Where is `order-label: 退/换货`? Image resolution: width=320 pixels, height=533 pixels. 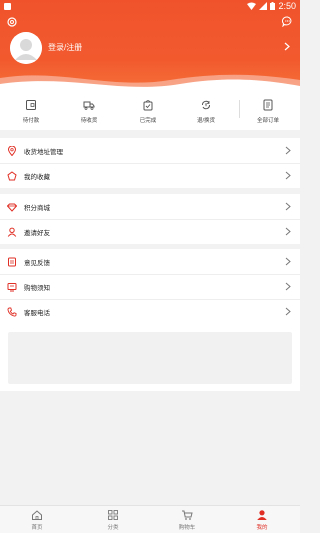
order-label: 退/换货 is located at coordinates (206, 121).